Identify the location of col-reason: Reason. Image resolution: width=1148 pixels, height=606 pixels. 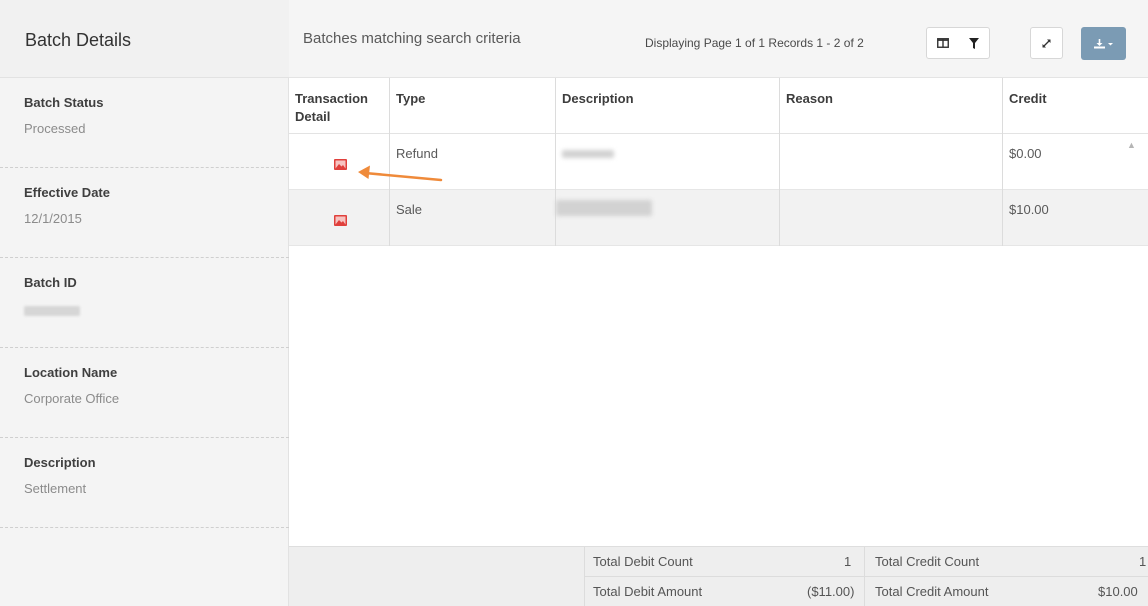
(890, 106).